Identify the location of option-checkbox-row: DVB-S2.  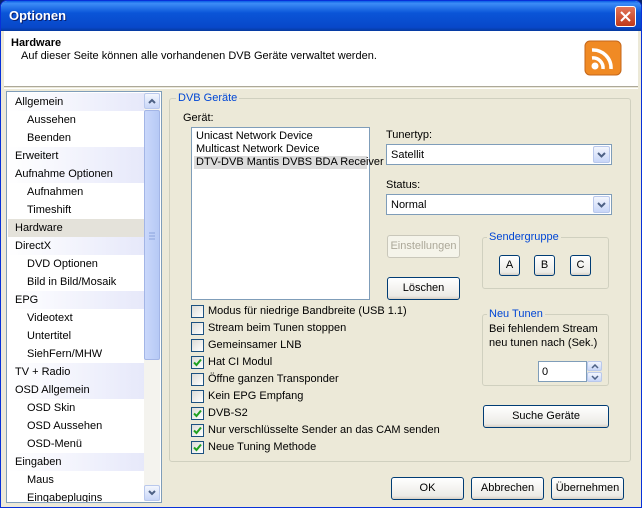
(316, 414).